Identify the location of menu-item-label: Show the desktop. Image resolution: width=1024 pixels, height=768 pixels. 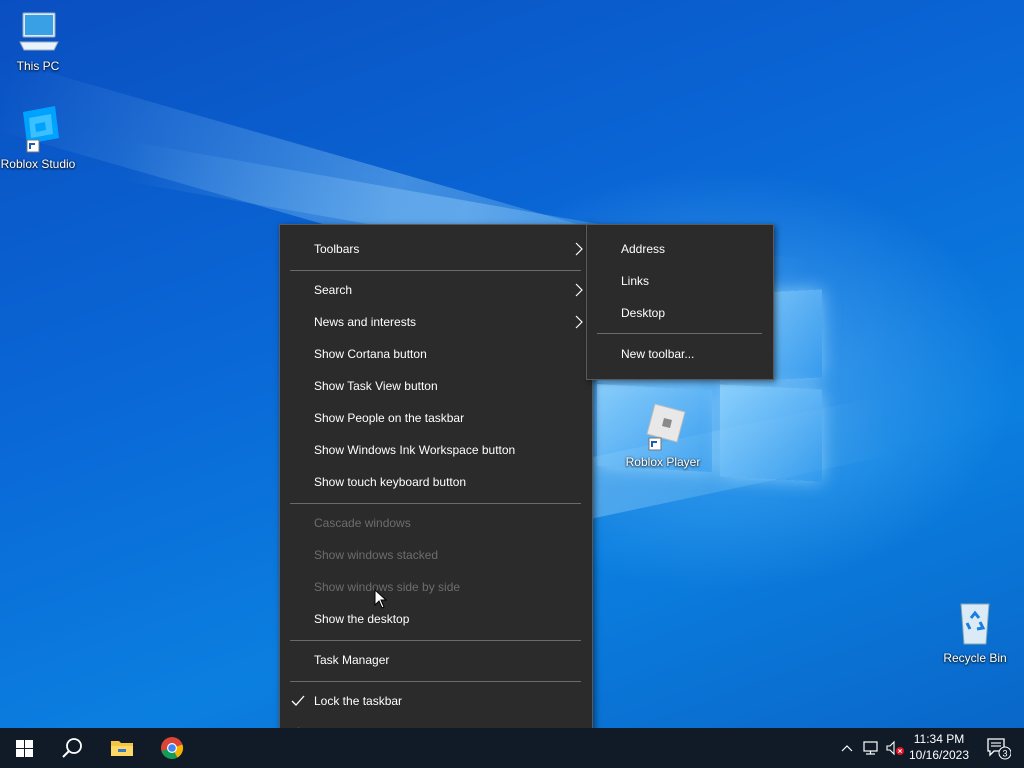
(362, 619).